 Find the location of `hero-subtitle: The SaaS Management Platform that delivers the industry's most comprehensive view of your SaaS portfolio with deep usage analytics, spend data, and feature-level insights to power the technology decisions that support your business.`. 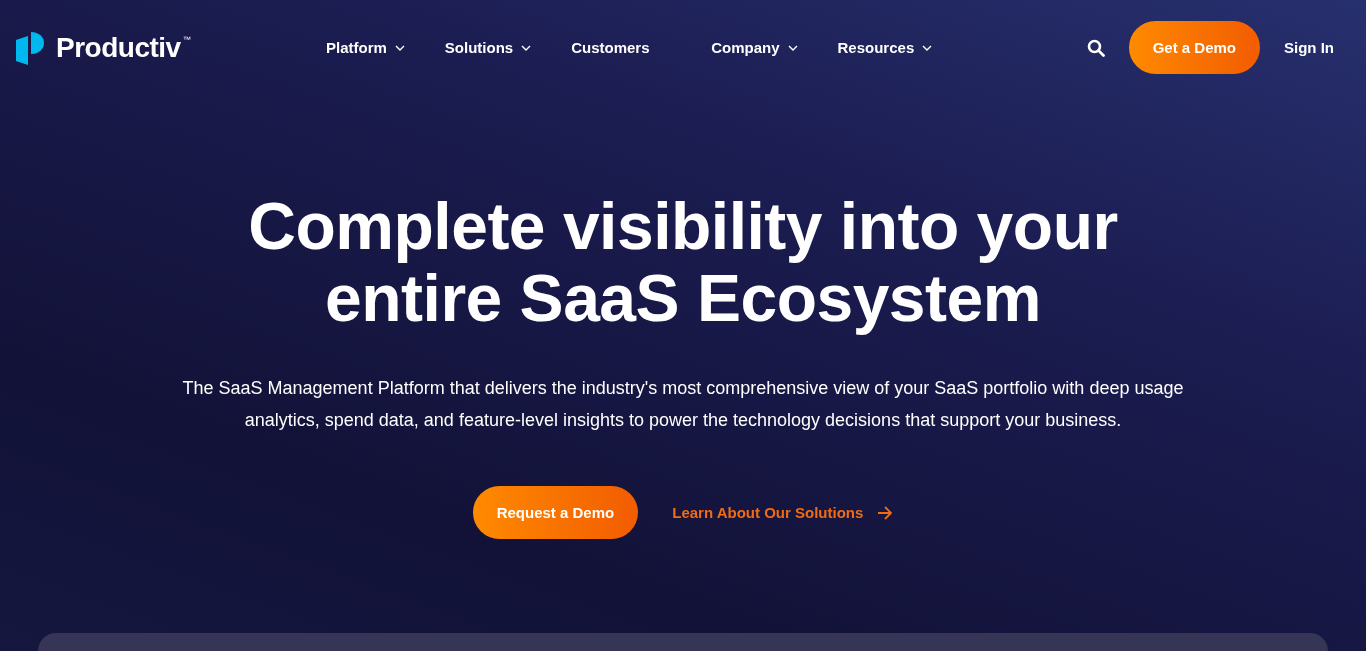

hero-subtitle: The SaaS Management Platform that delivers the industry's most comprehensive view of your SaaS portfolio with deep usage analytics, spend data, and feature-level insights to power the technology decisions that support your business. is located at coordinates (683, 404).